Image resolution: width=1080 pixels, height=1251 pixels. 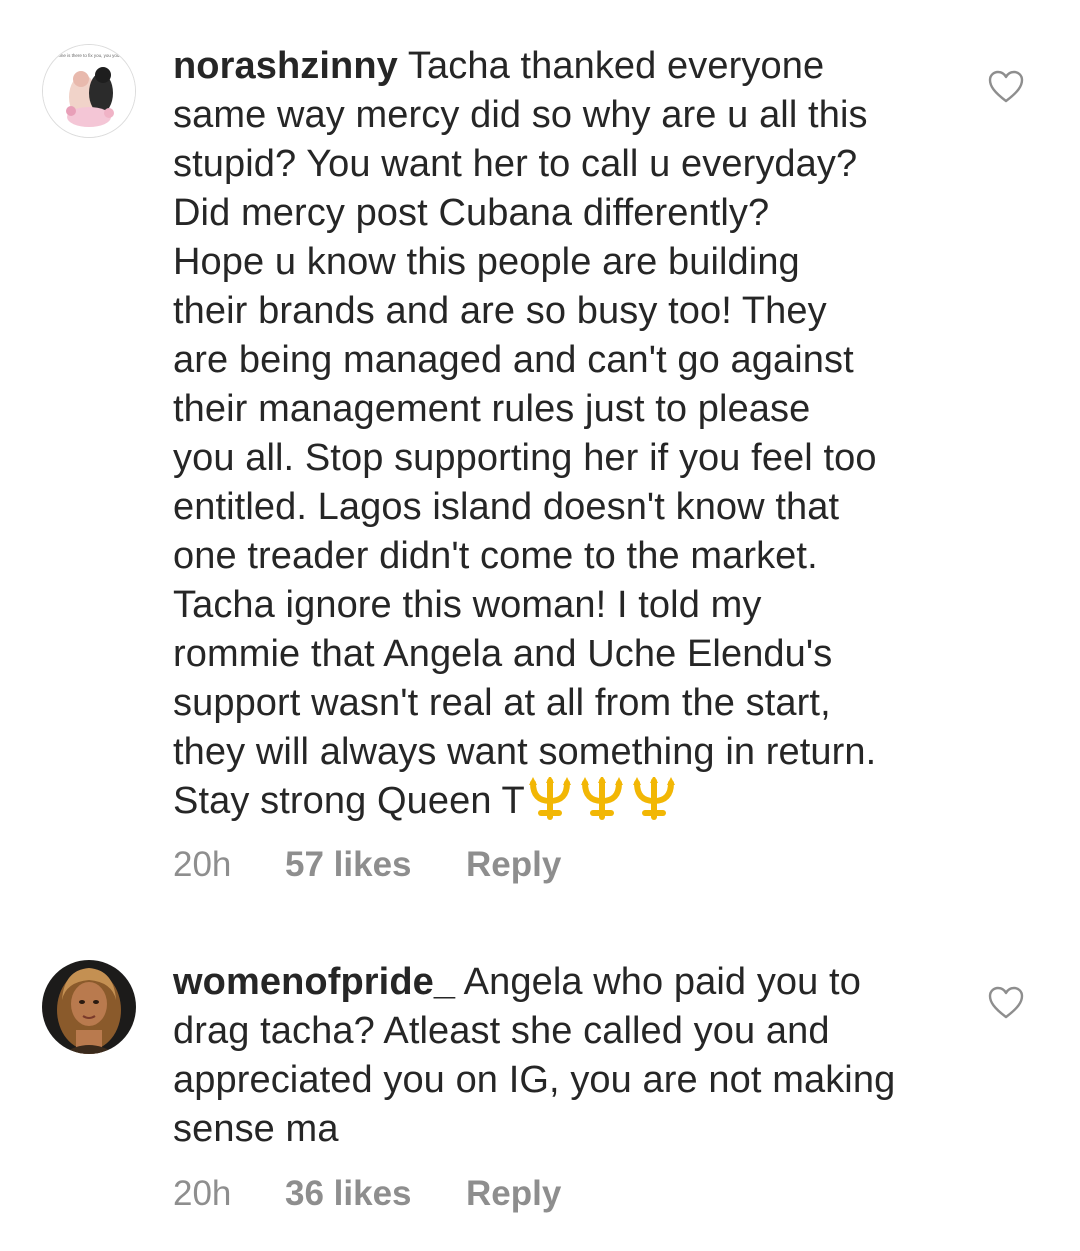 What do you see at coordinates (495, 556) in the screenshot?
I see `comment-line: one treader didn't come to the market.` at bounding box center [495, 556].